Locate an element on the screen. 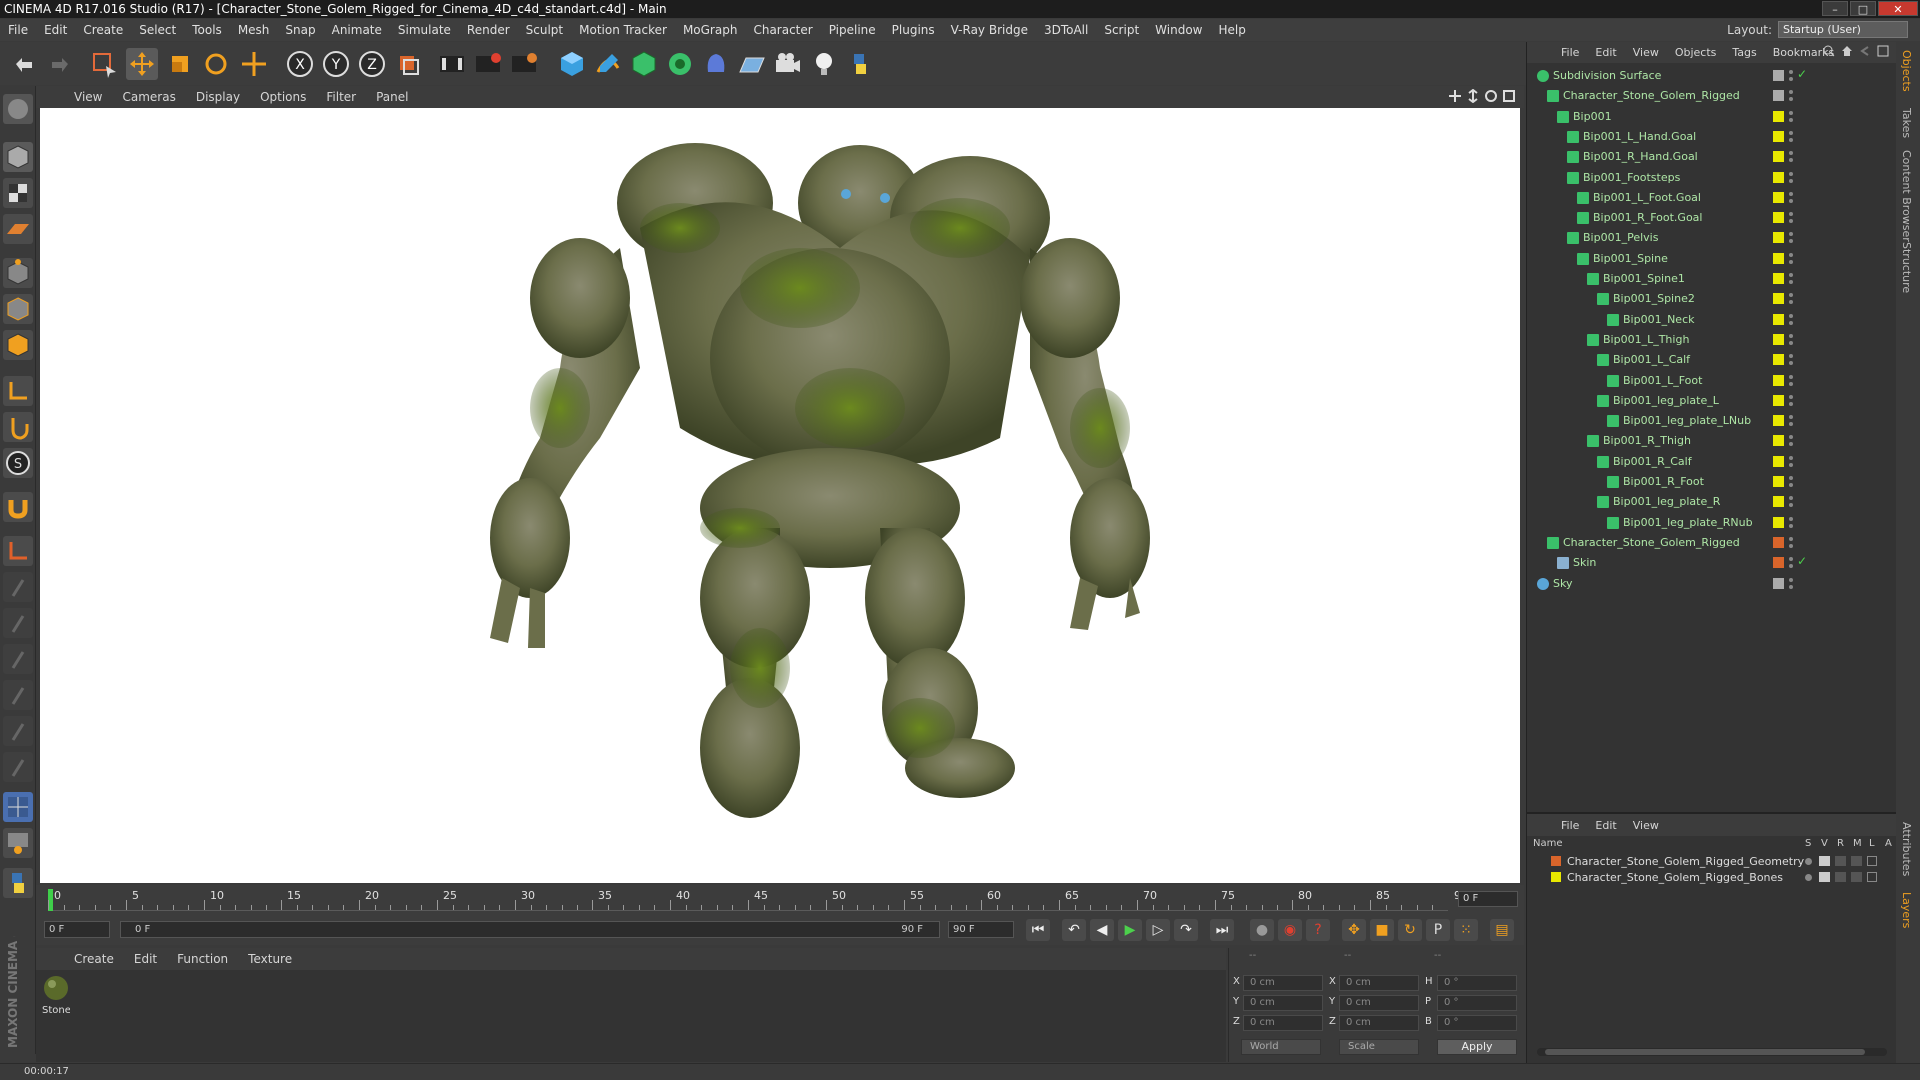 The image size is (1920, 1080). menu-file: File is located at coordinates (18, 30).